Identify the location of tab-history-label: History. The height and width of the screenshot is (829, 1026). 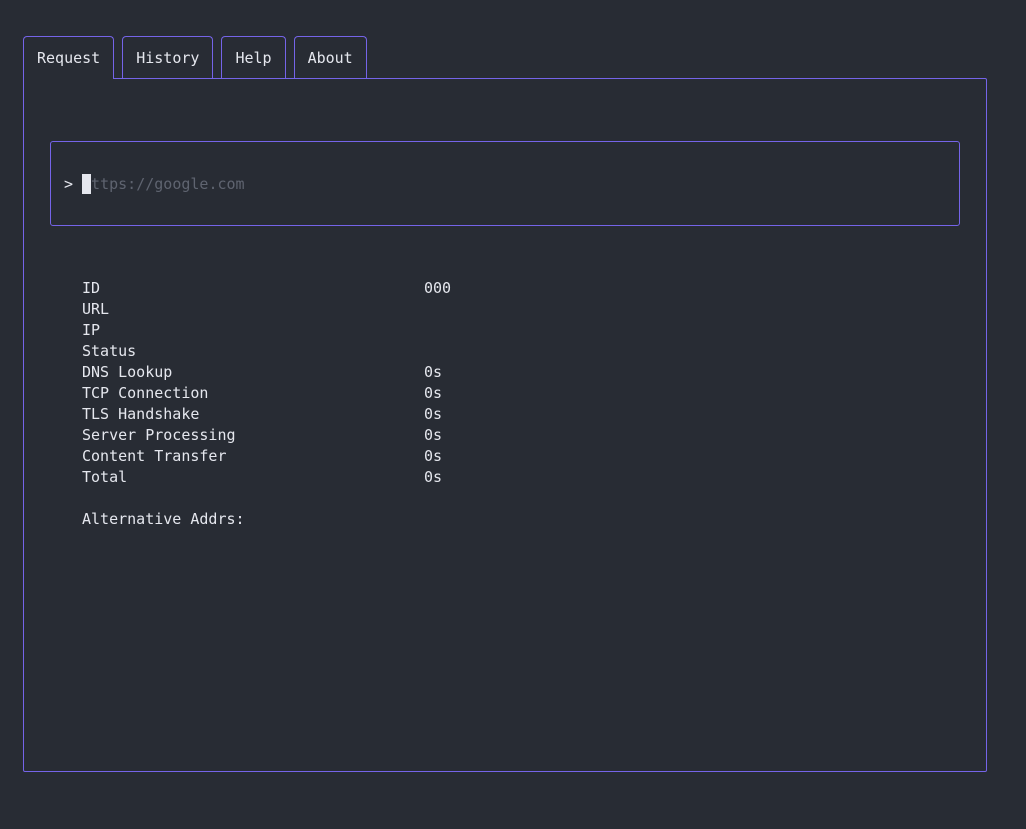
(168, 57).